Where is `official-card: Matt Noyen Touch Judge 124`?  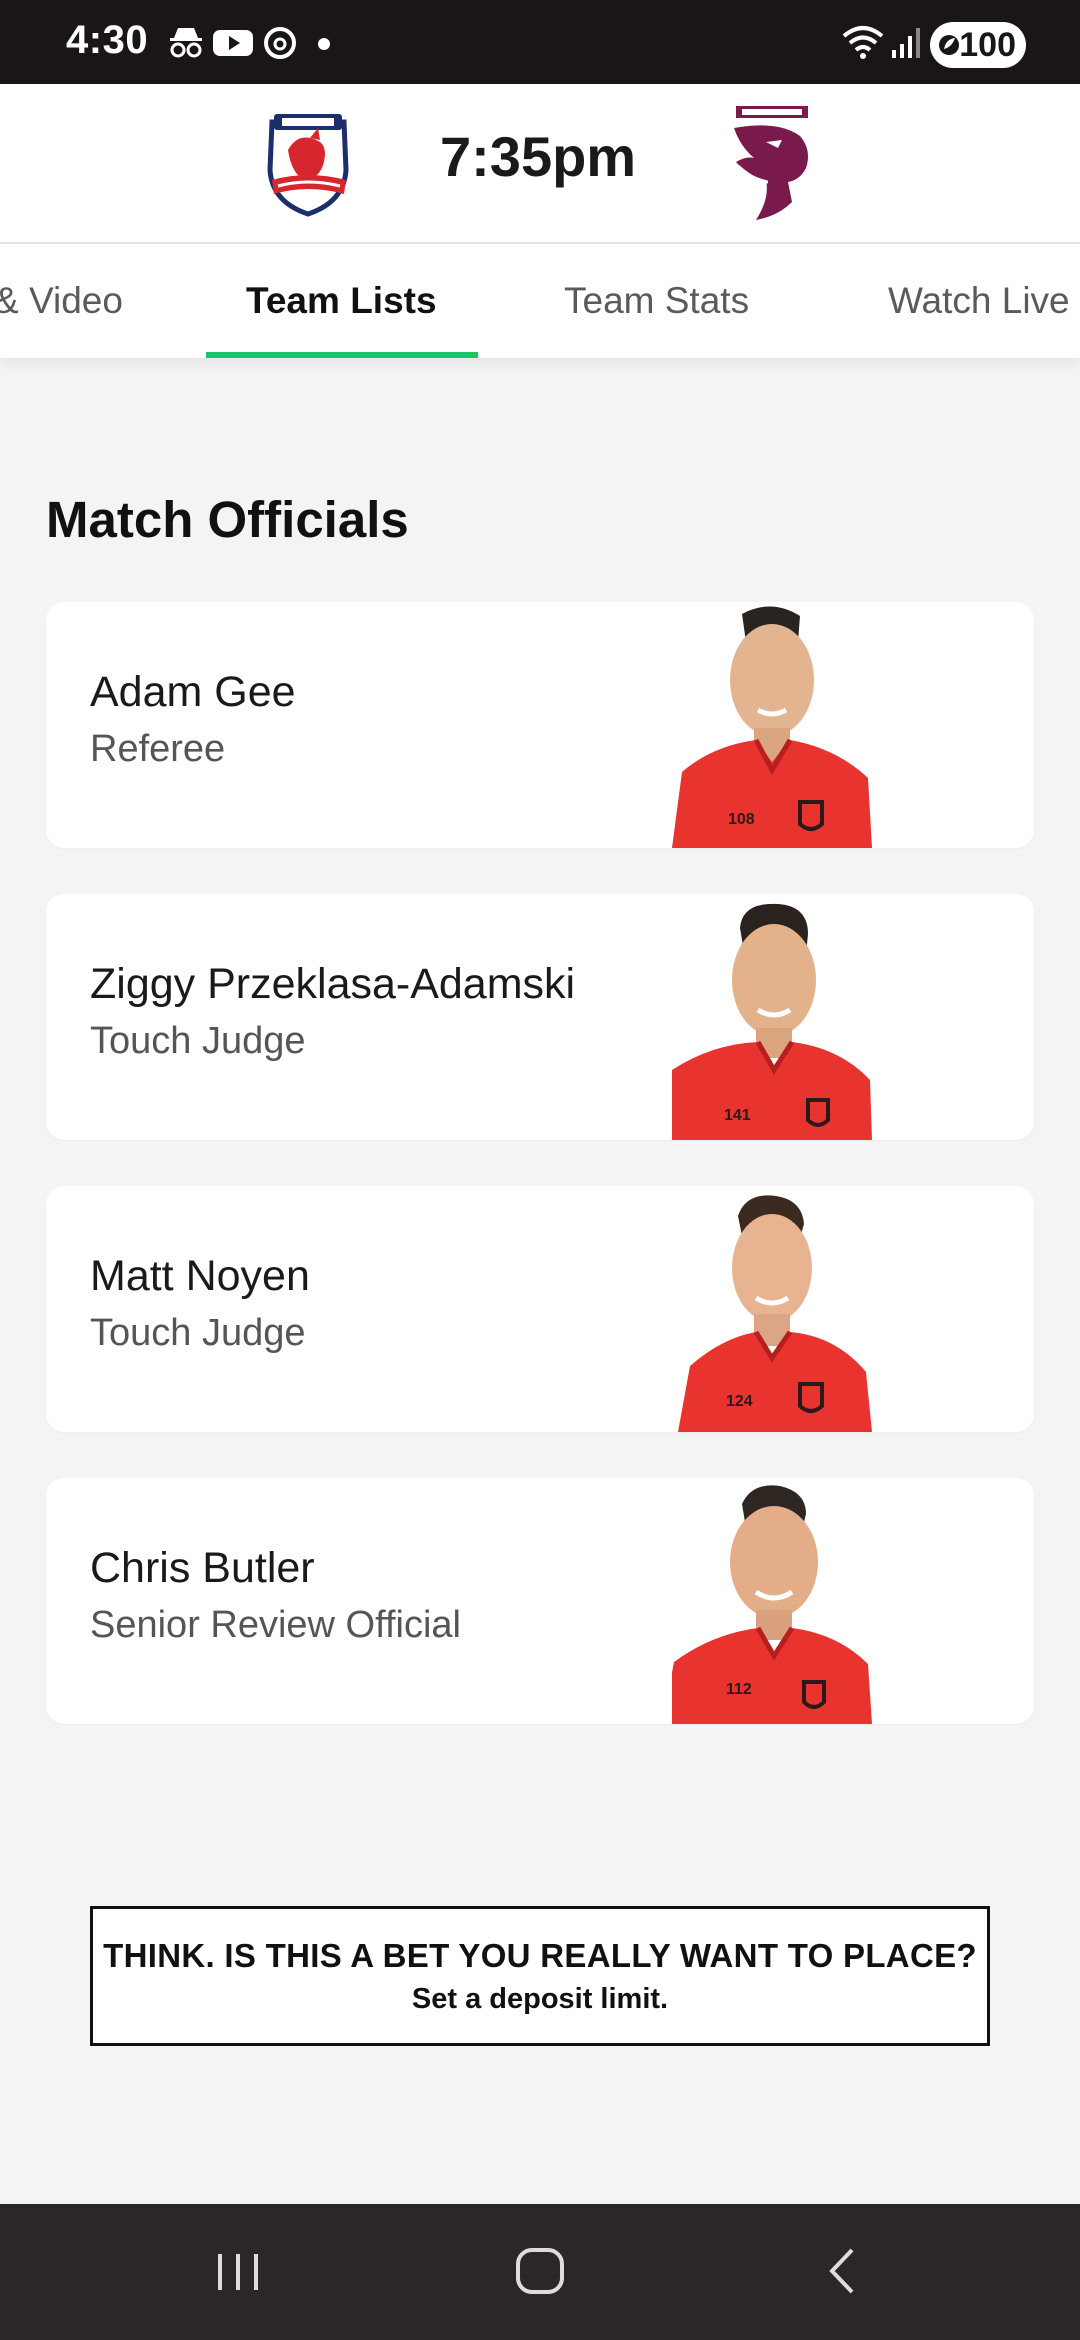 official-card: Matt Noyen Touch Judge 124 is located at coordinates (540, 1309).